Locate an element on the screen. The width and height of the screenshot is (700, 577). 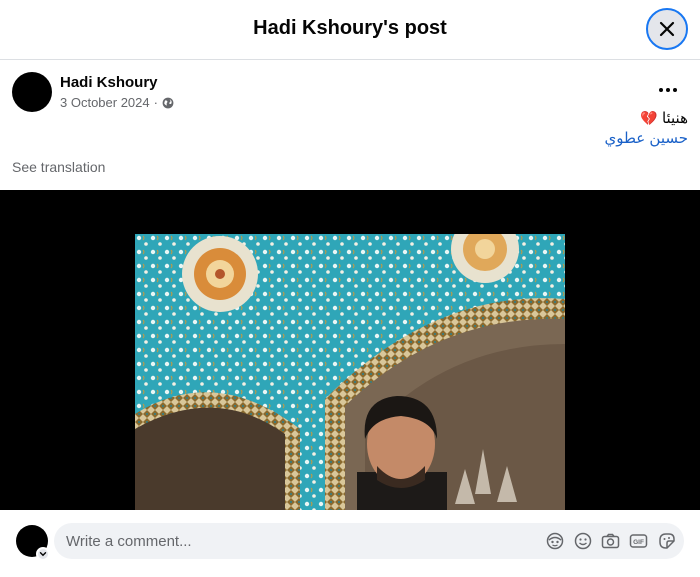
author-name: Hadi Kshoury is located at coordinates (109, 82).